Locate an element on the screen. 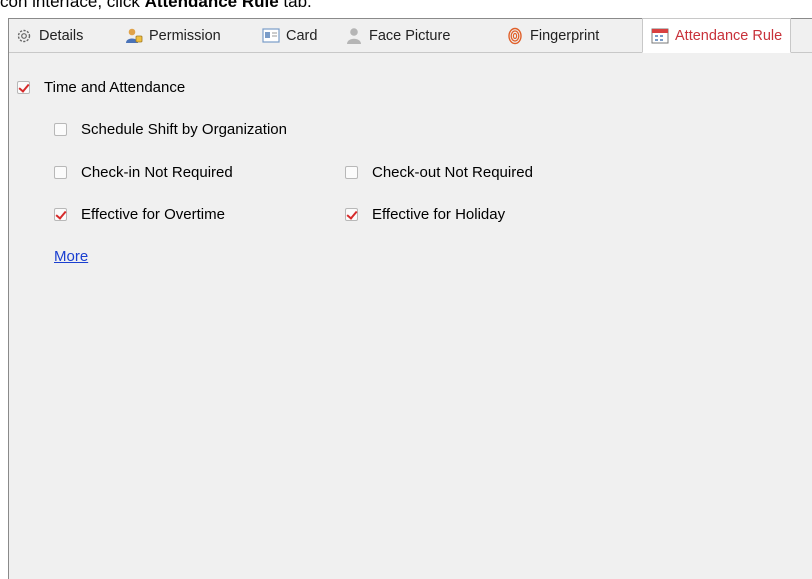  tab-bar: Details Permission Card Face Picture Fin is located at coordinates (410, 35).